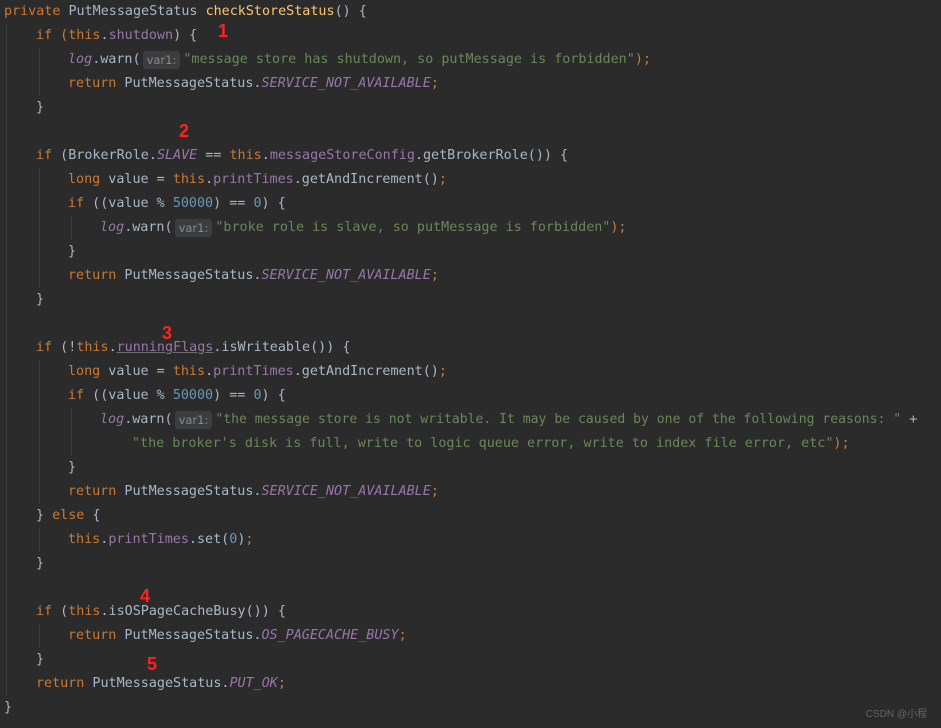 The height and width of the screenshot is (728, 941). I want to click on else-keyword: else, so click(68, 515).